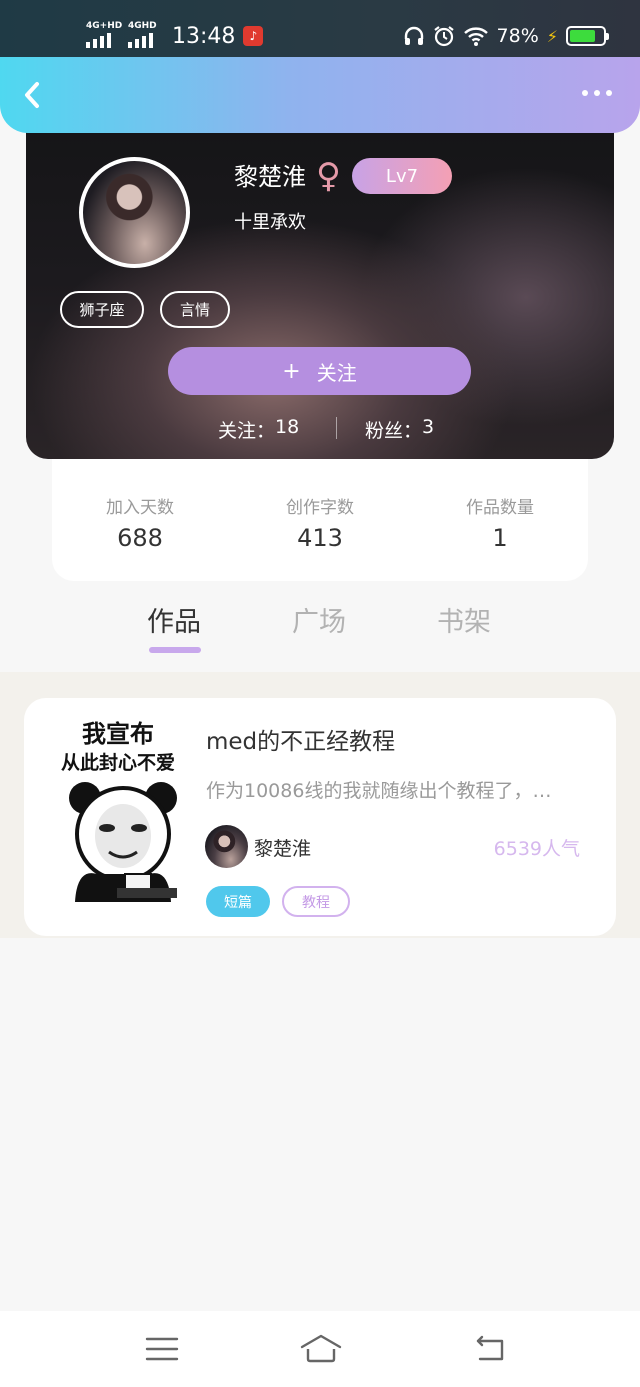 This screenshot has width=640, height=1387. Describe the element at coordinates (104, 35) in the screenshot. I see `signal-icon: 4G+HD` at that location.